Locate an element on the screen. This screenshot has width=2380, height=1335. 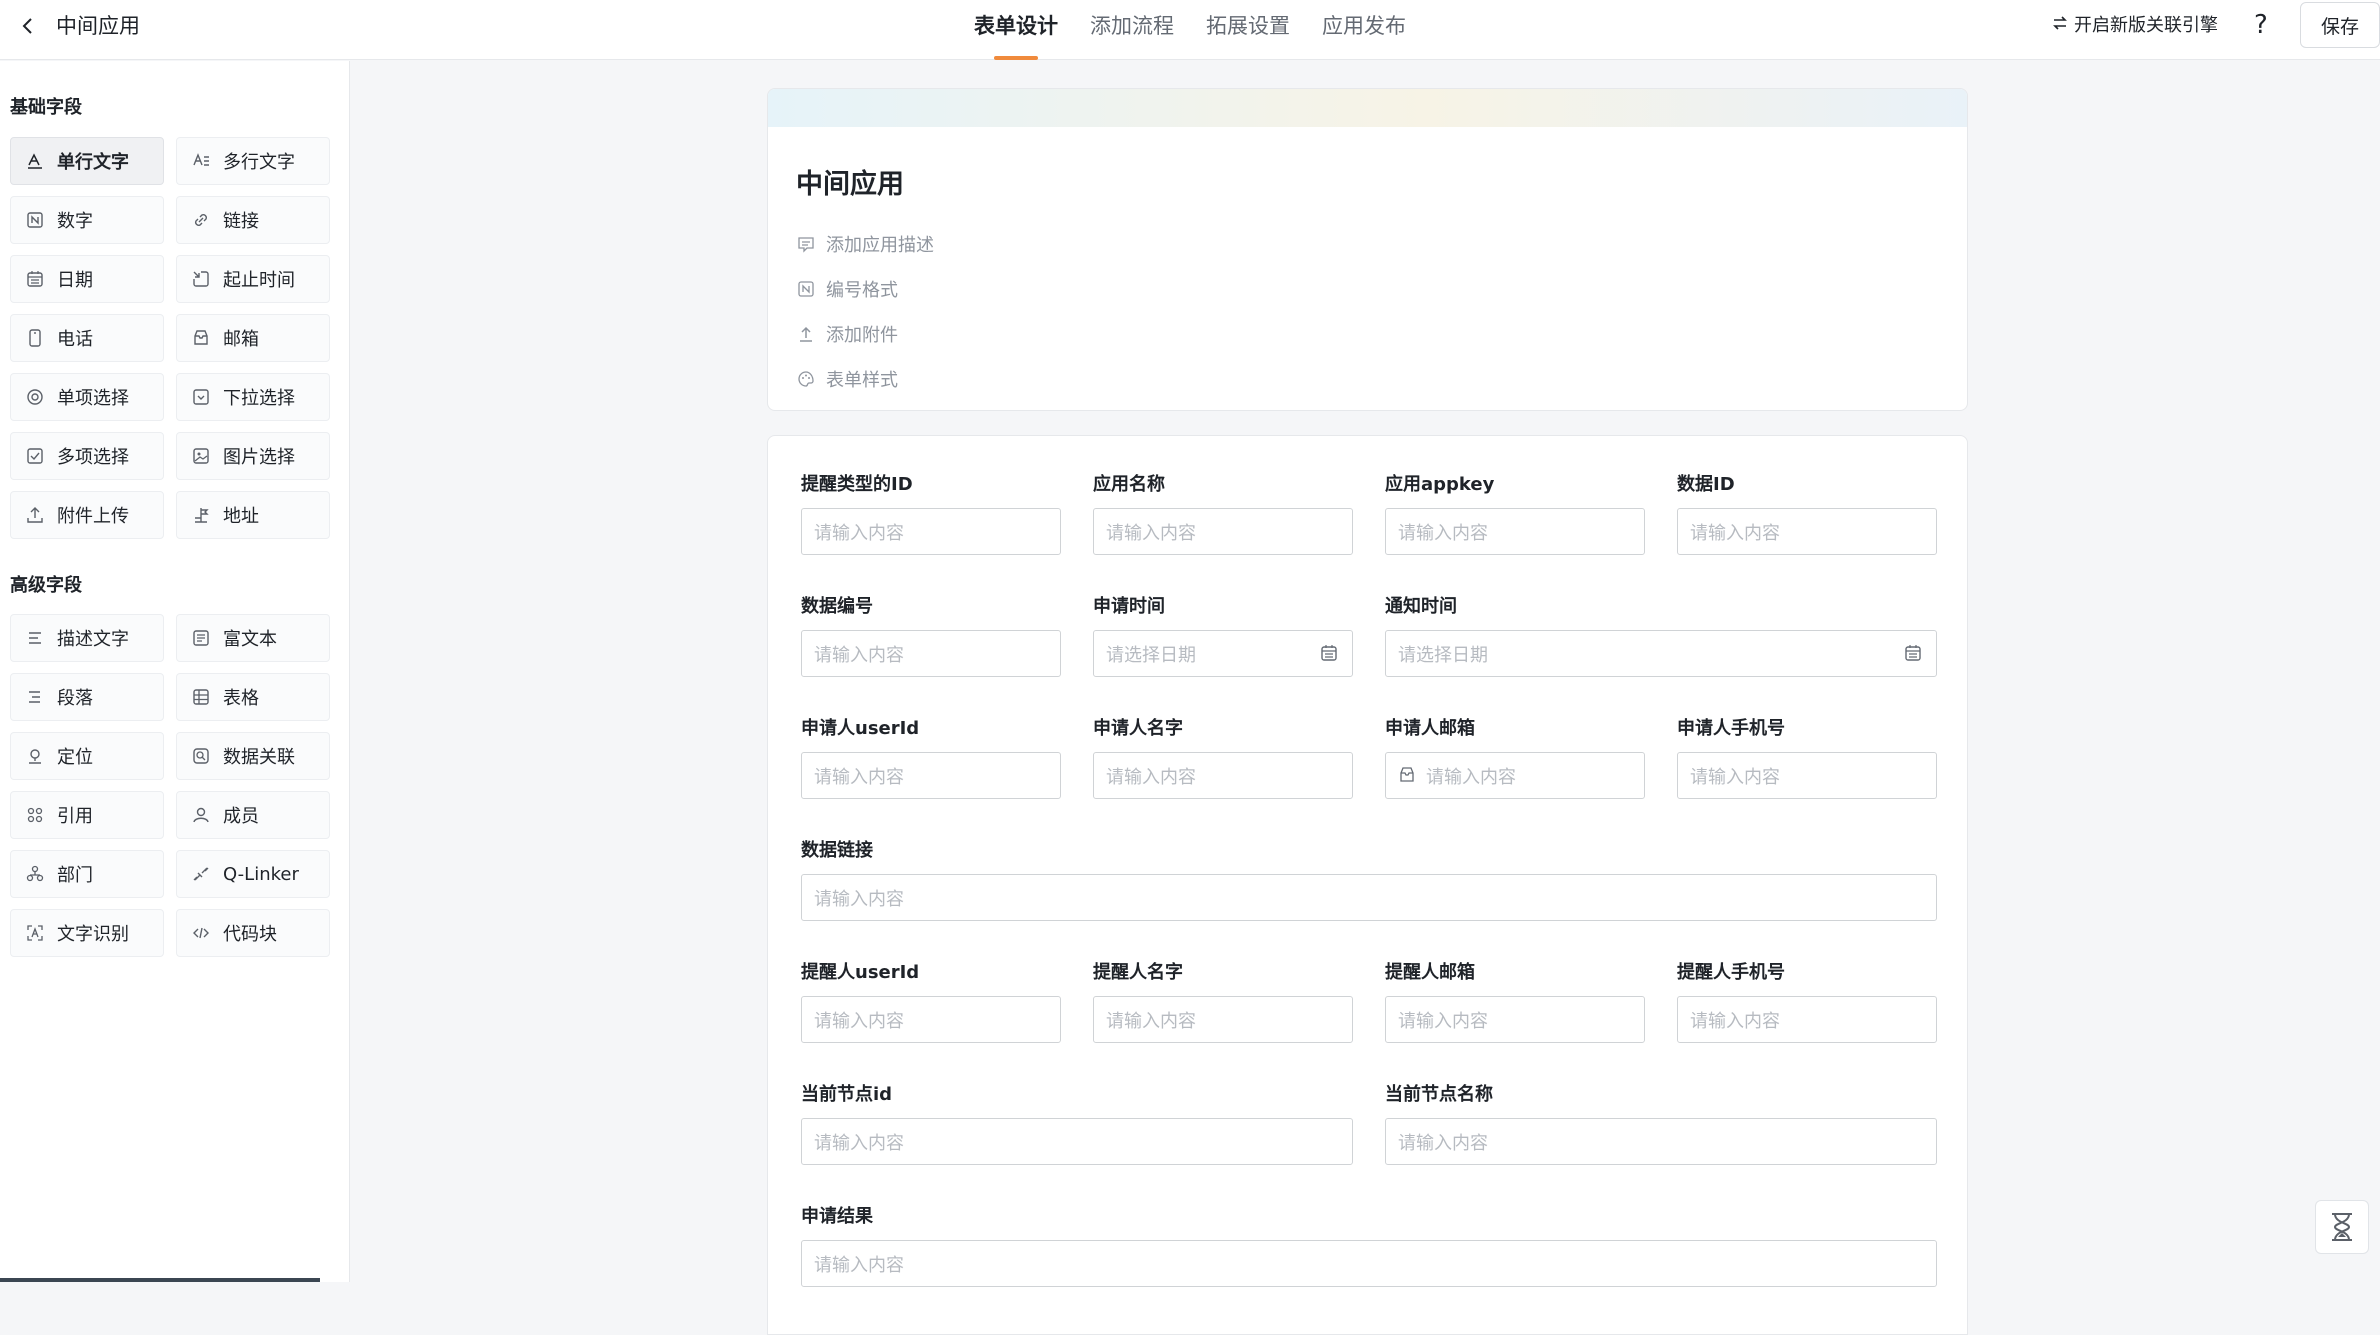
field-label: 通知时间 is located at coordinates (1421, 606).